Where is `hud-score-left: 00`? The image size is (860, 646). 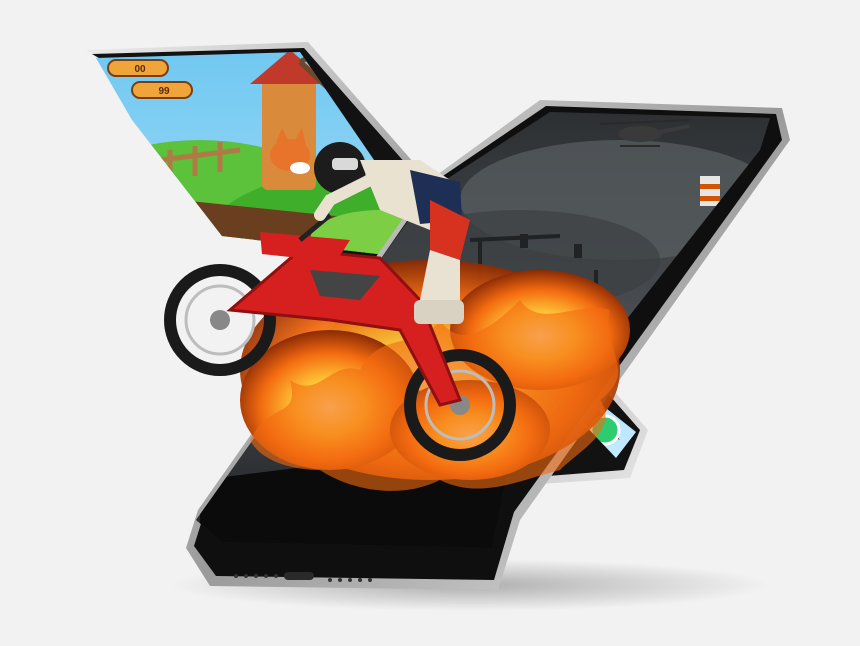 hud-score-left: 00 is located at coordinates (140, 69).